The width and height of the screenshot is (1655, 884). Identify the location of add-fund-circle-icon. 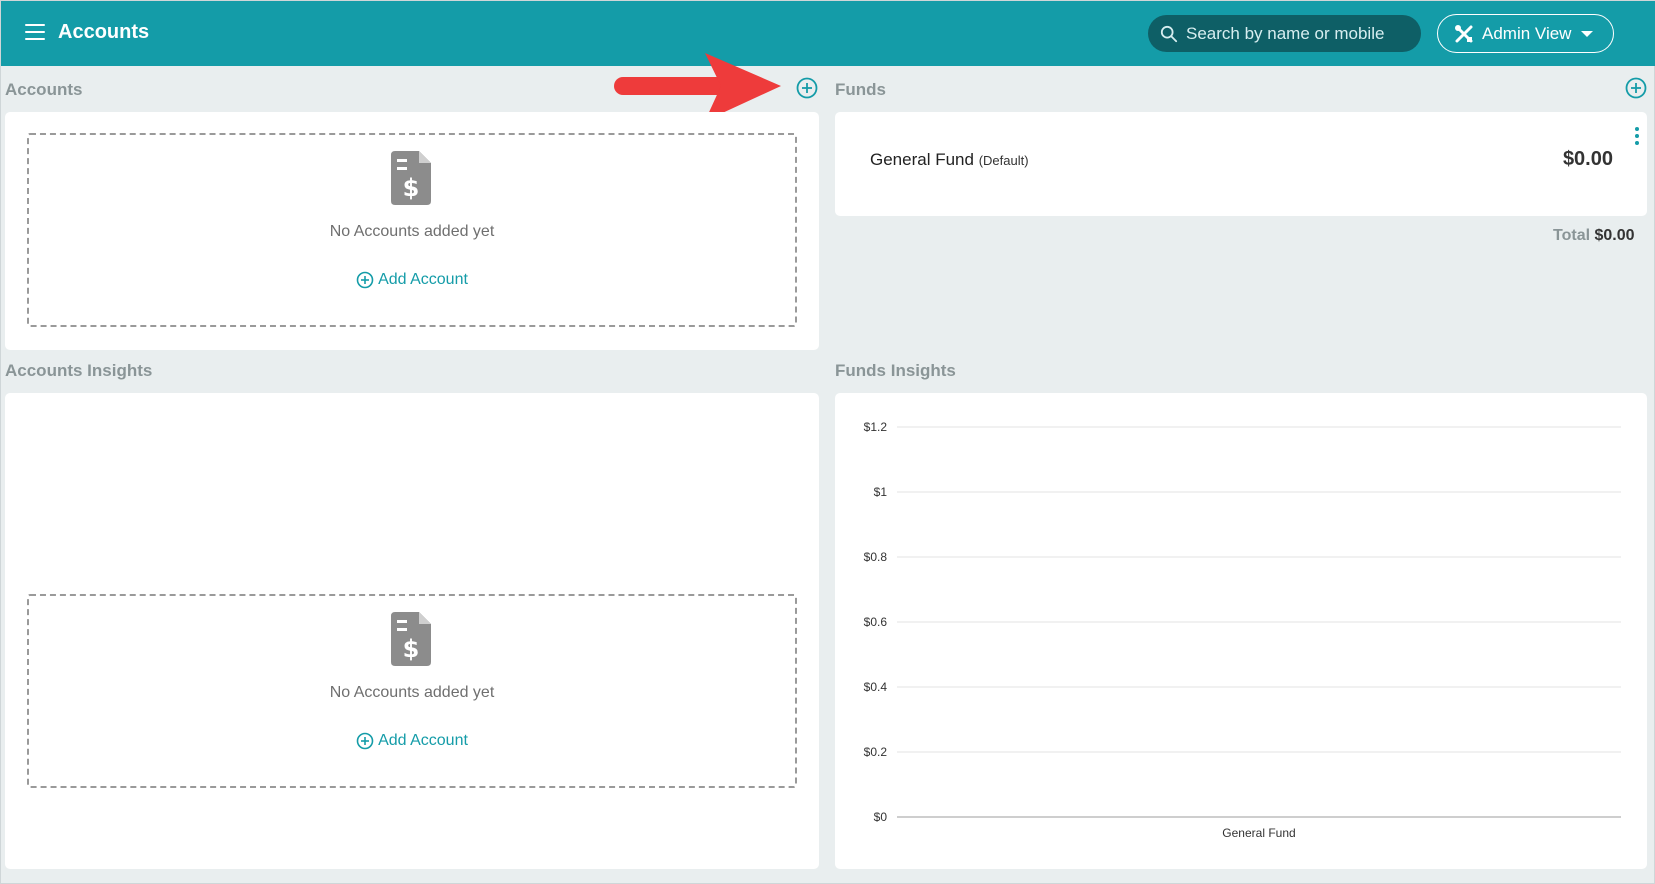
(1636, 88).